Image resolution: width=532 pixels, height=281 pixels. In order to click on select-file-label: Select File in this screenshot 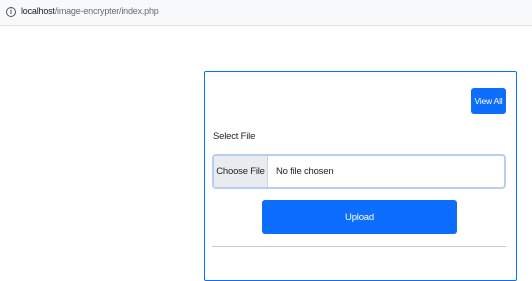, I will do `click(234, 136)`.